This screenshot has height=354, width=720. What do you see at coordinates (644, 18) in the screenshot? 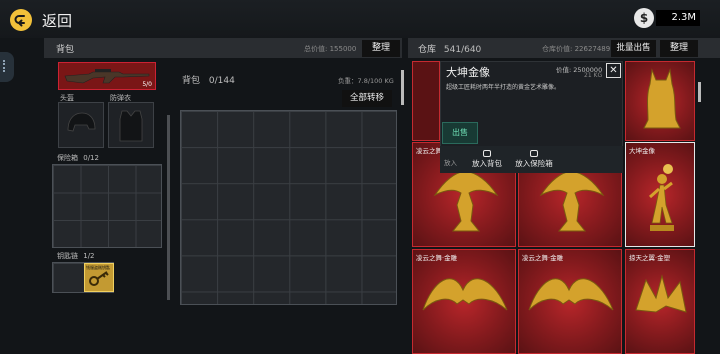
I see `coin-icon: $` at bounding box center [644, 18].